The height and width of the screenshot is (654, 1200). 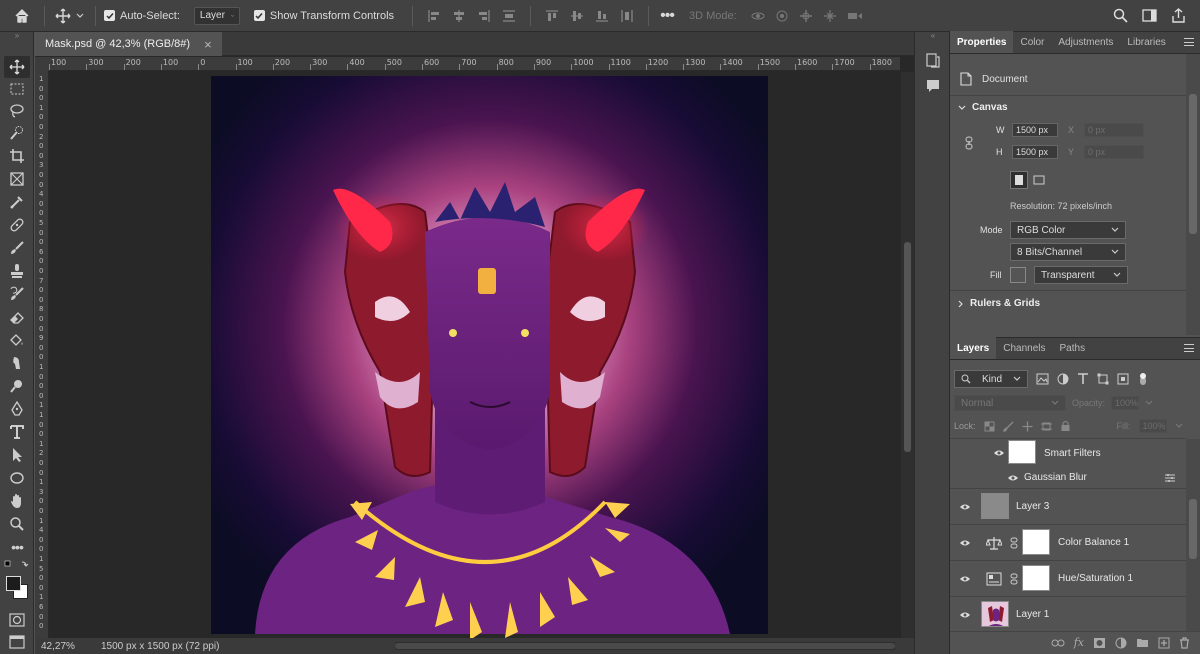 What do you see at coordinates (17, 248) in the screenshot?
I see `brush-tool` at bounding box center [17, 248].